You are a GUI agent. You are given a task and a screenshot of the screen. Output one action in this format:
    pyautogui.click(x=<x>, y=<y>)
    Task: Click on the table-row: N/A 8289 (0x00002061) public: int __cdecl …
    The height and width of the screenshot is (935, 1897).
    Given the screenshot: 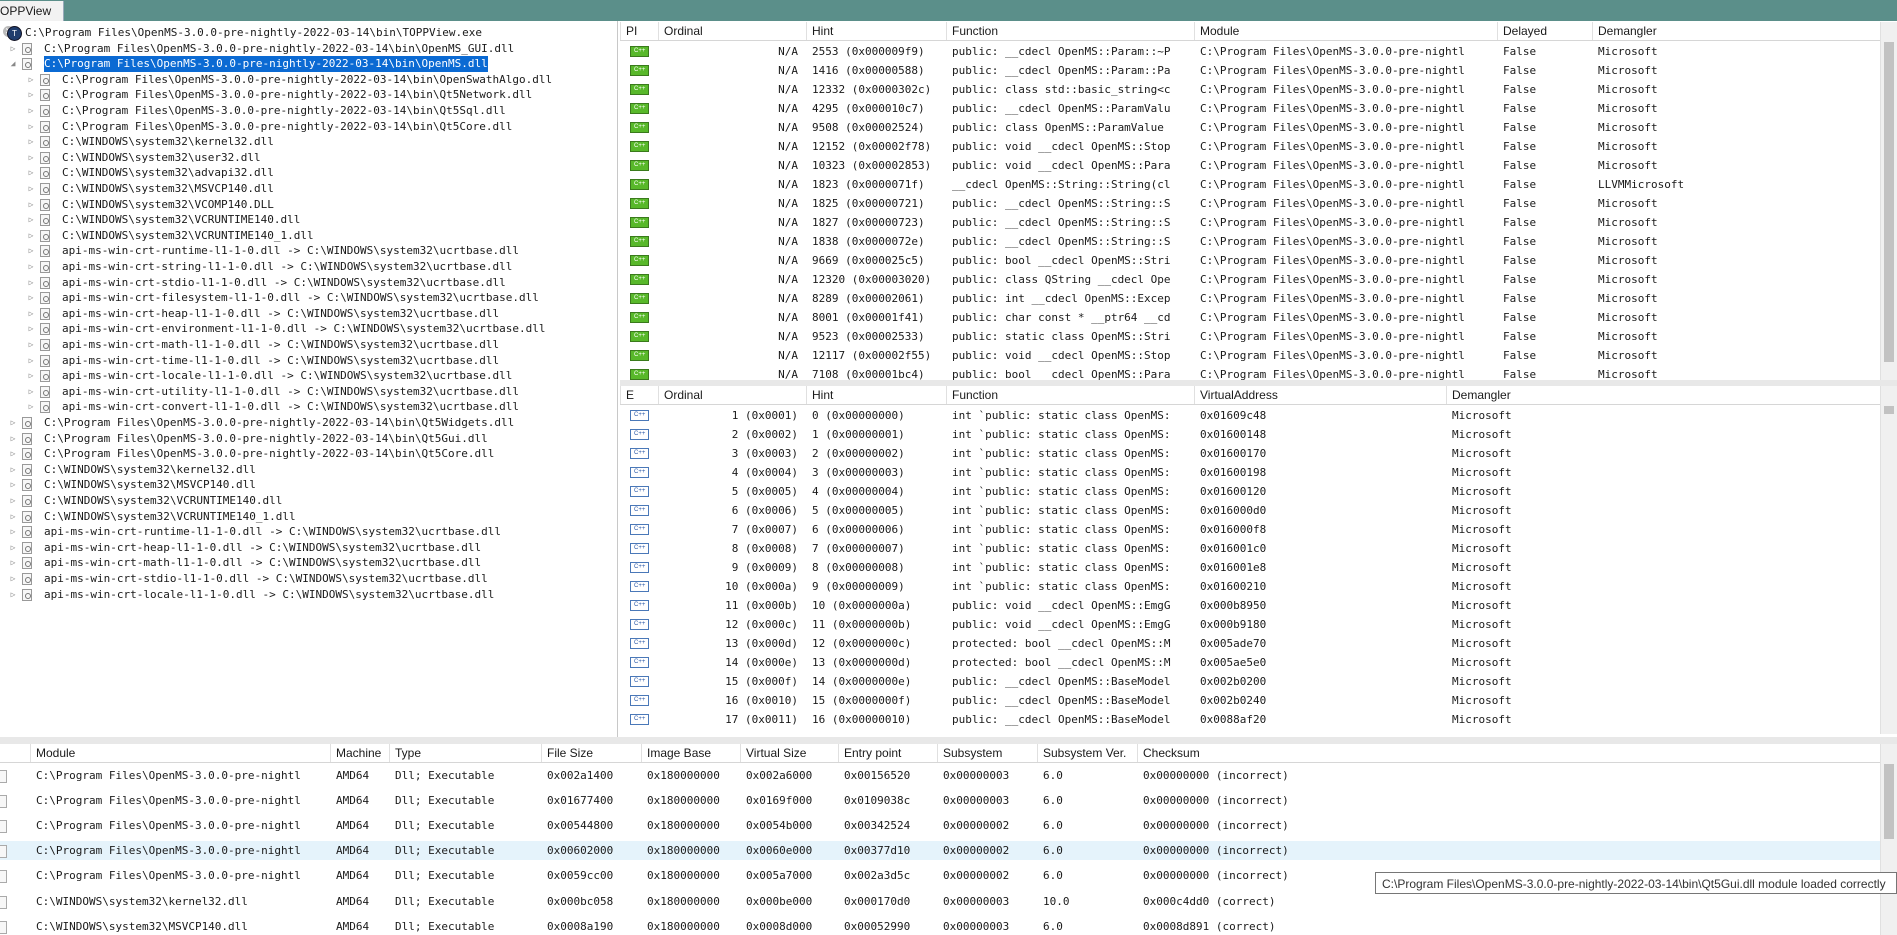 What is the action you would take?
    pyautogui.click(x=1258, y=298)
    